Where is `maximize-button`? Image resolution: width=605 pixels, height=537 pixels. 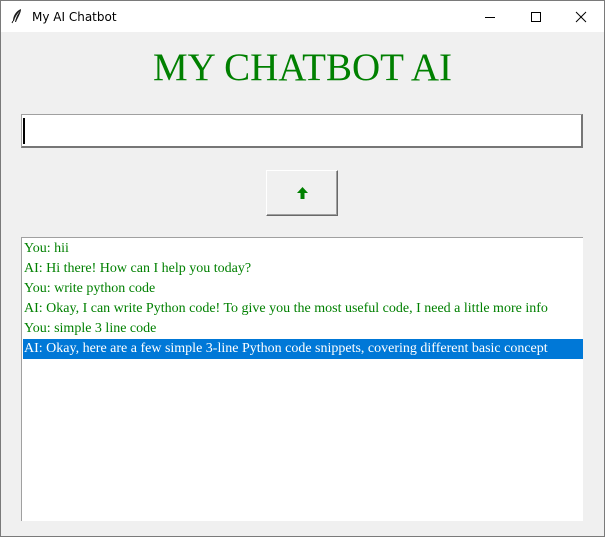
maximize-button is located at coordinates (536, 16).